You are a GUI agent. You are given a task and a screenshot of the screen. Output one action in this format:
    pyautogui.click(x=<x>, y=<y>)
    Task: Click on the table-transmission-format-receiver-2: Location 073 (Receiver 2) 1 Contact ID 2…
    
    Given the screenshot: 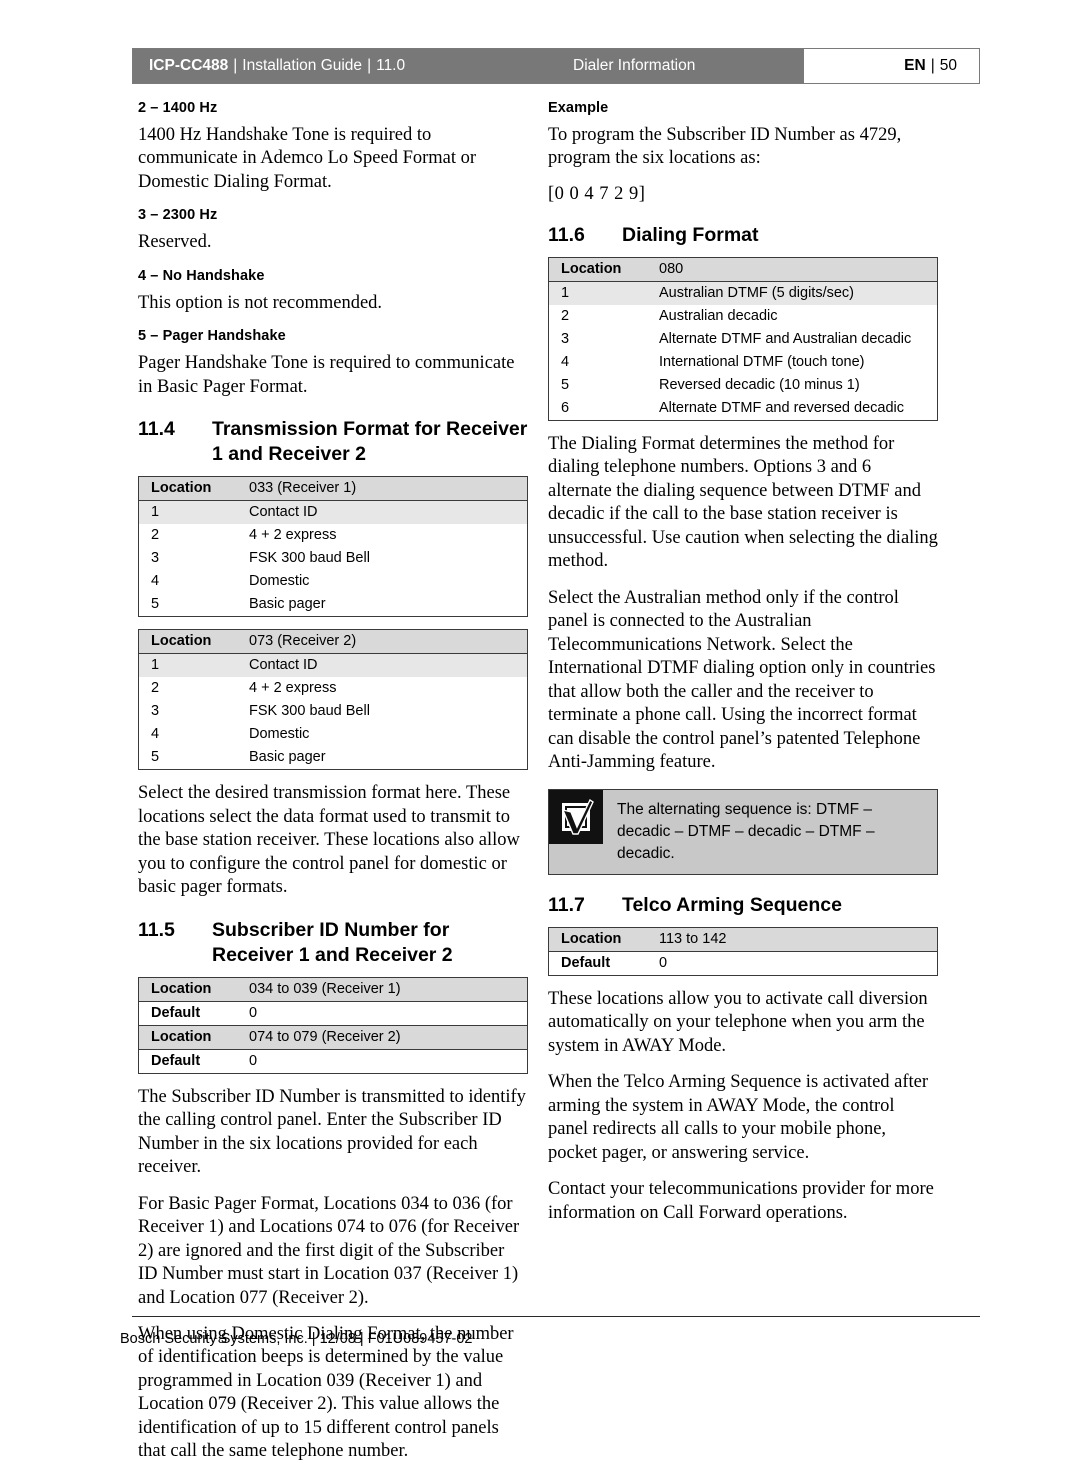 What is the action you would take?
    pyautogui.click(x=333, y=700)
    